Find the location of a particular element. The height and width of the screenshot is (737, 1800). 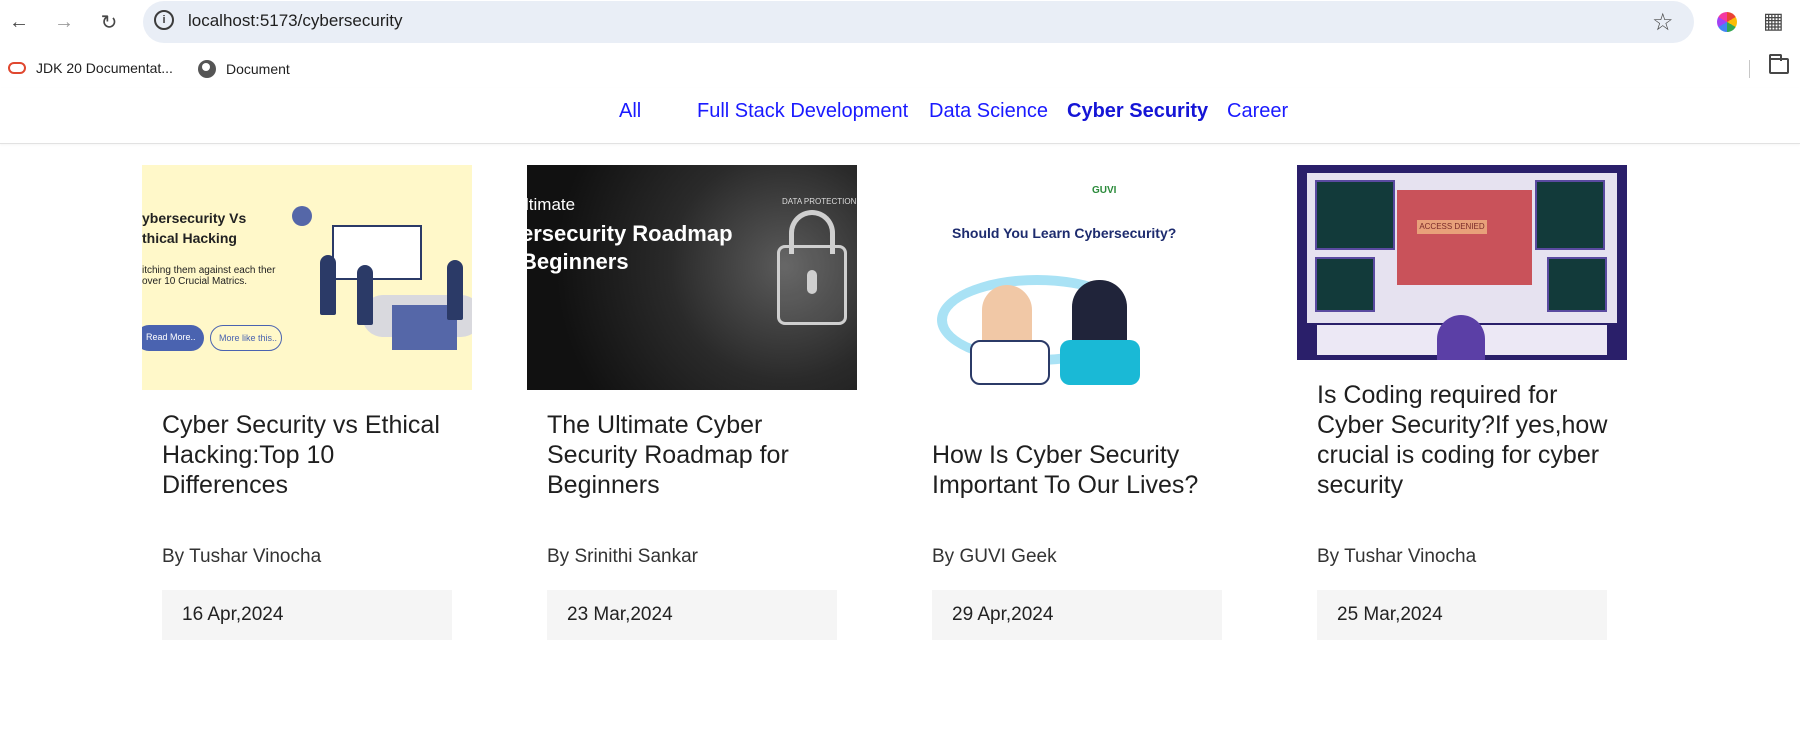

bookmarks-bar: JDK 20 Documentat... Document is located at coordinates (900, 68).